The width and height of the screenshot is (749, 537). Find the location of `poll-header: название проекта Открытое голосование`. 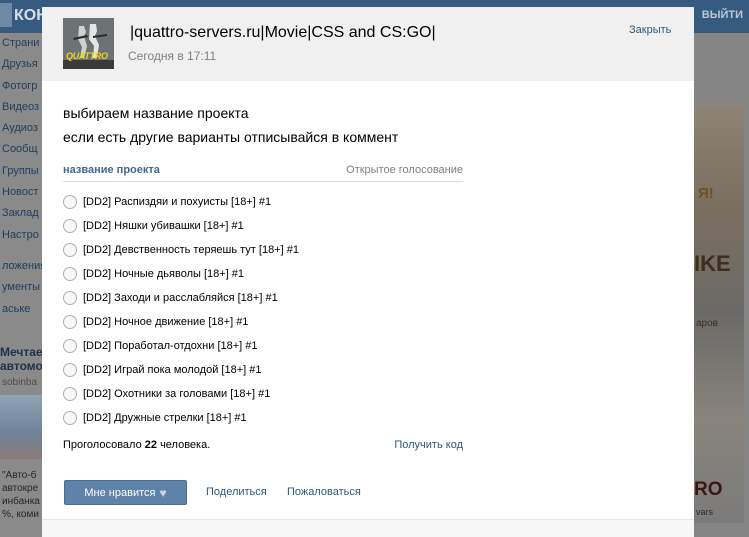

poll-header: название проекта Открытое голосование is located at coordinates (263, 172).